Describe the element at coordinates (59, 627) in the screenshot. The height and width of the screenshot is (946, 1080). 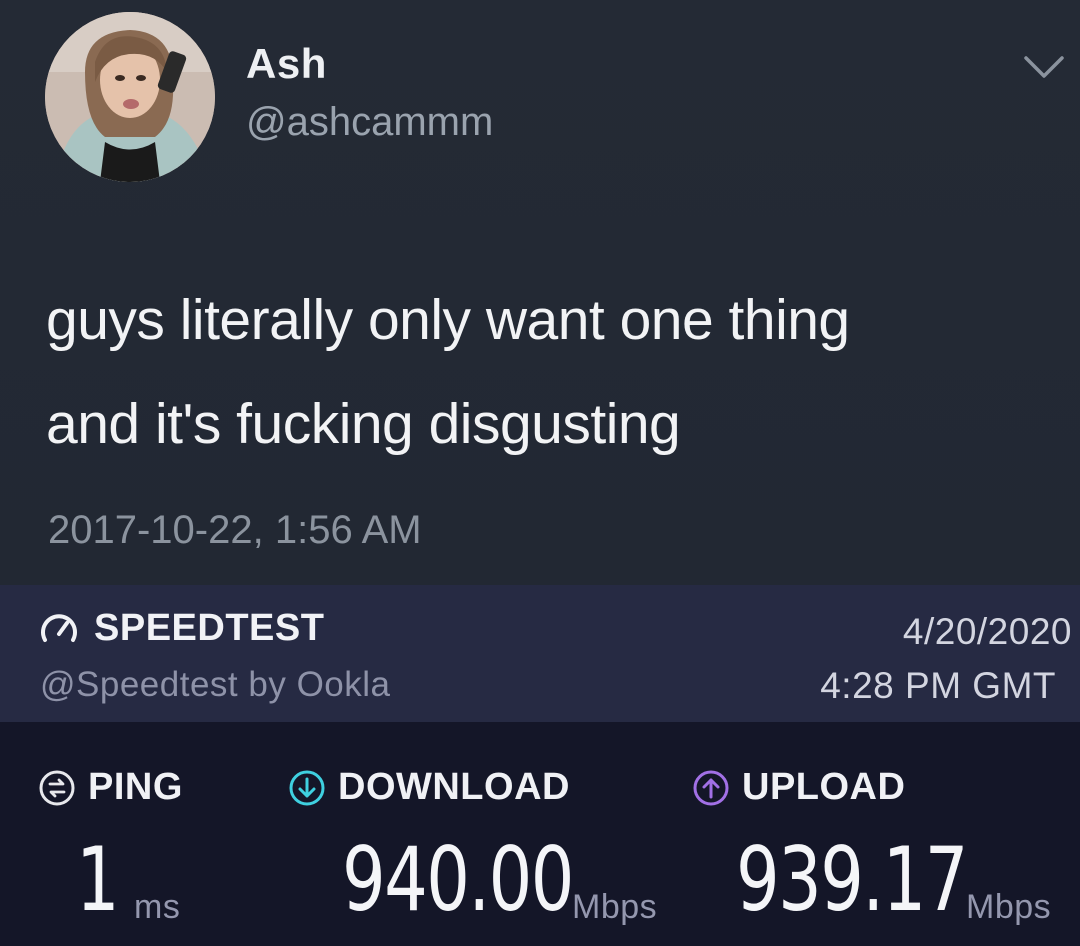
I see `speedtest-gauge-icon` at that location.